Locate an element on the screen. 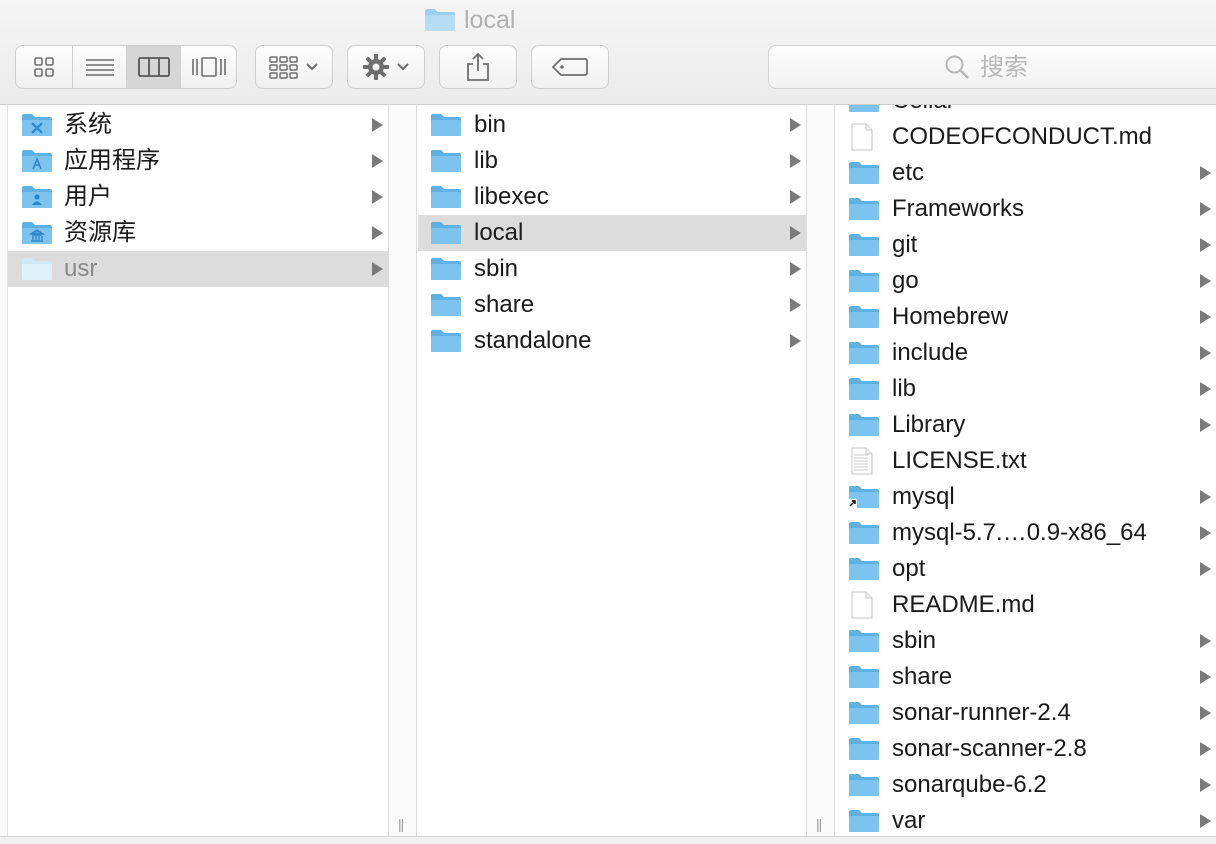 The width and height of the screenshot is (1216, 844). column3-item: include is located at coordinates (1026, 353).